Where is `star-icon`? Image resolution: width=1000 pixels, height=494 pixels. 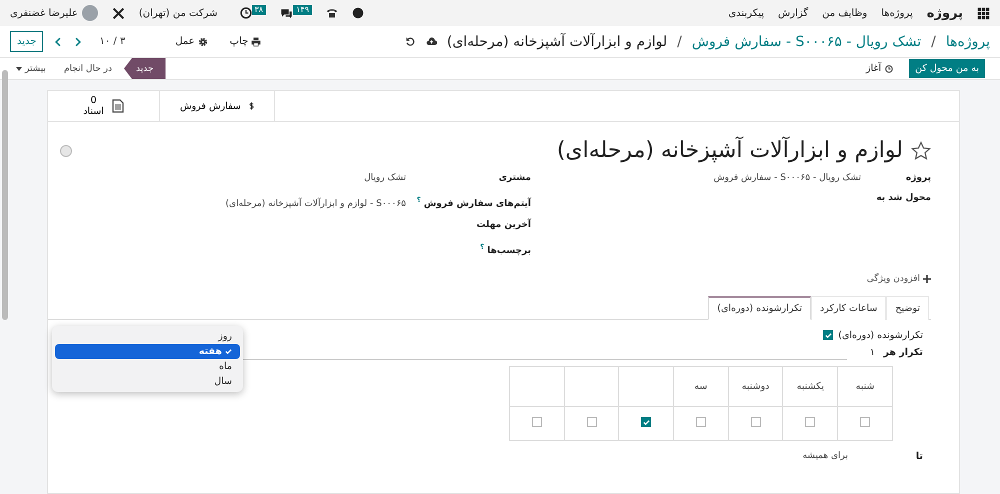
star-icon is located at coordinates (921, 150).